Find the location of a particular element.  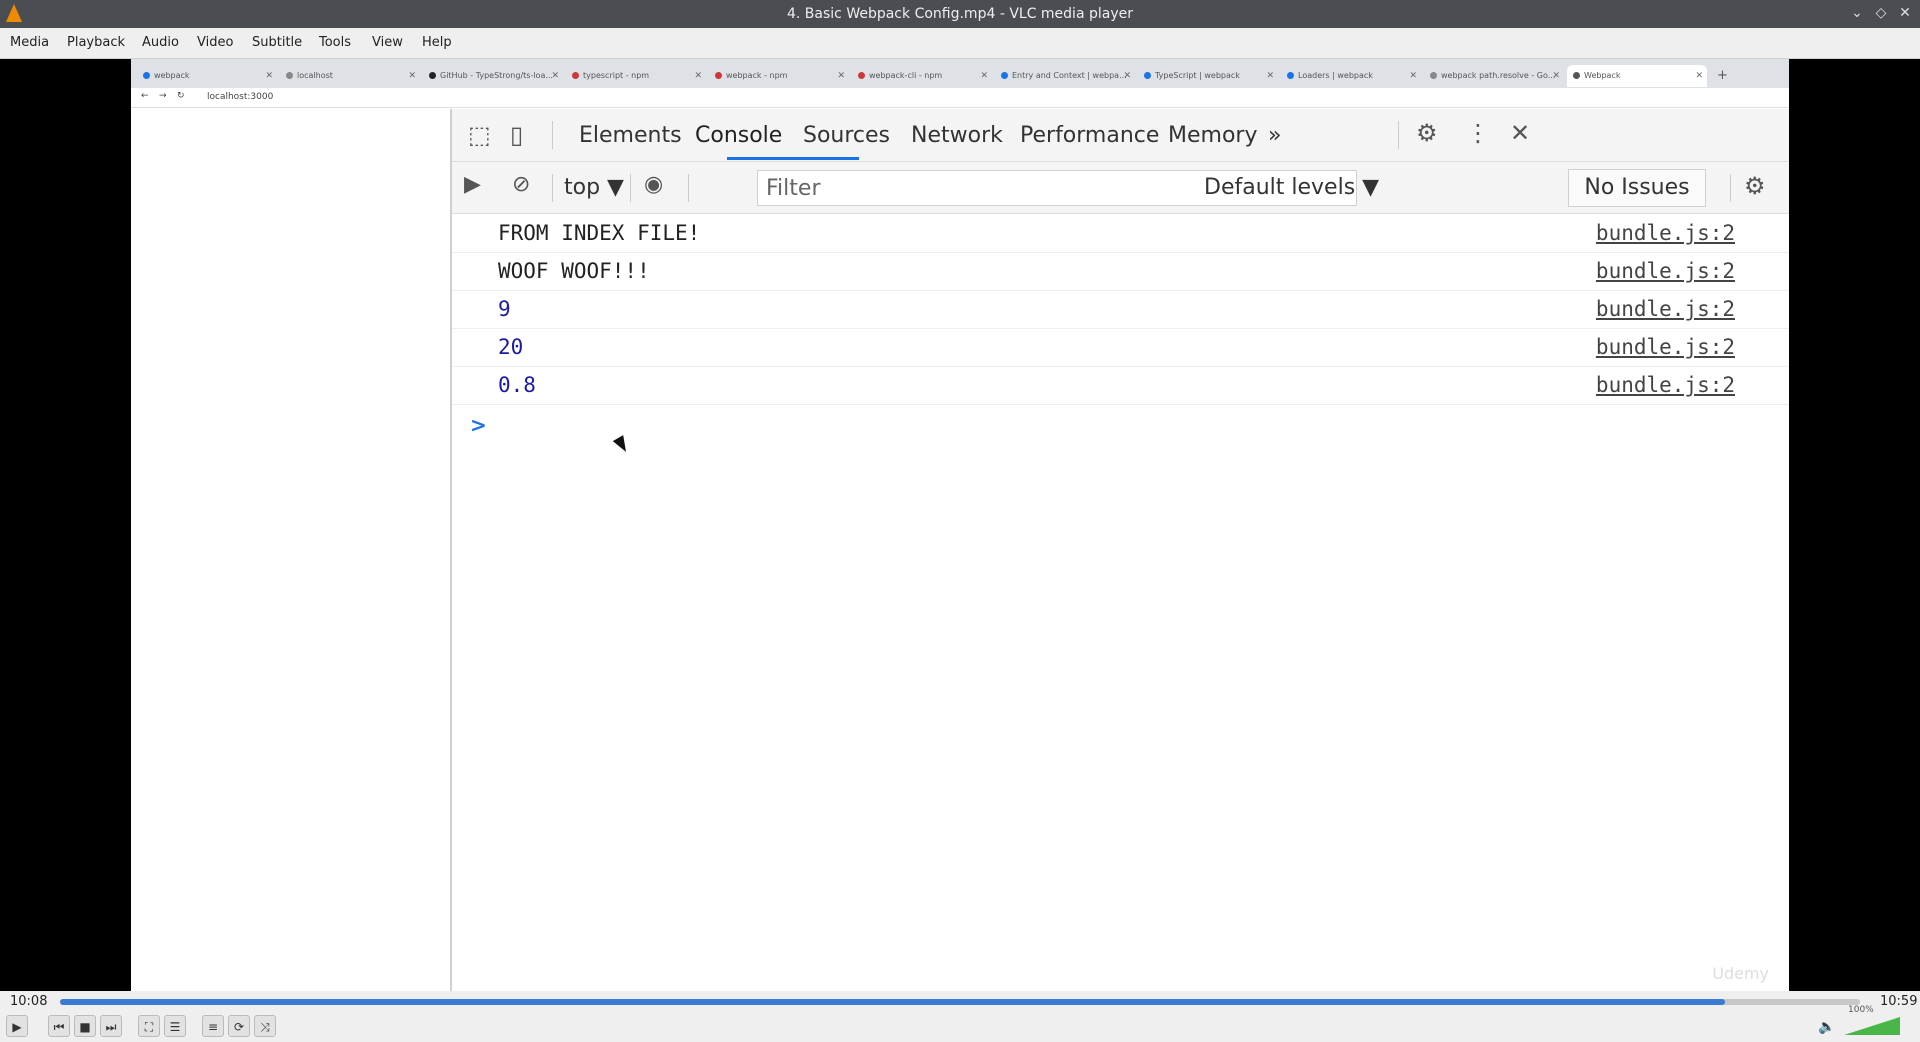

elapsed-time: 10:08 is located at coordinates (29, 1001).